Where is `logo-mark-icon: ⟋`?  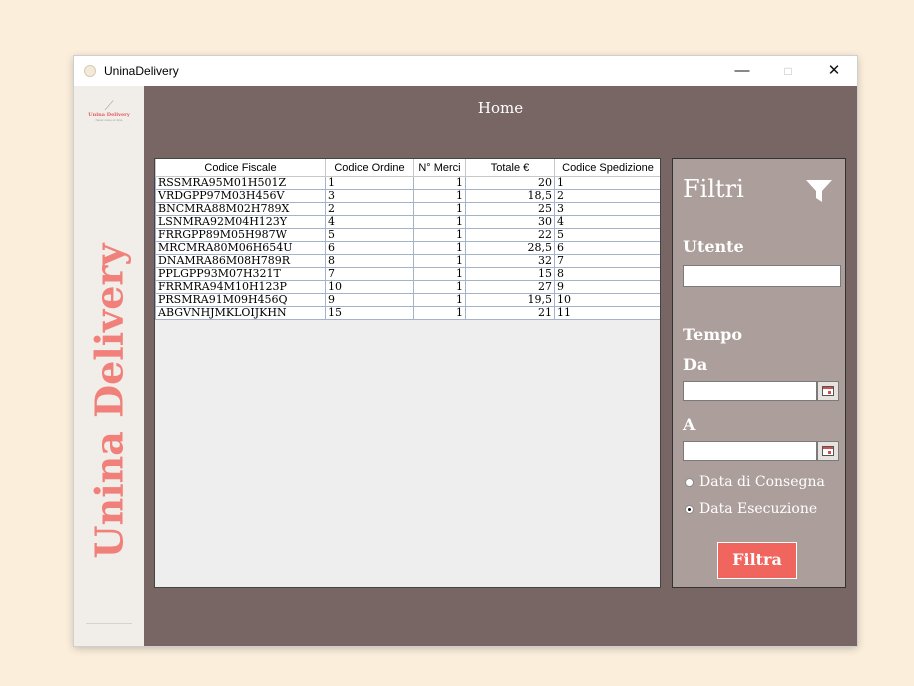
logo-mark-icon: ⟋ is located at coordinates (109, 105).